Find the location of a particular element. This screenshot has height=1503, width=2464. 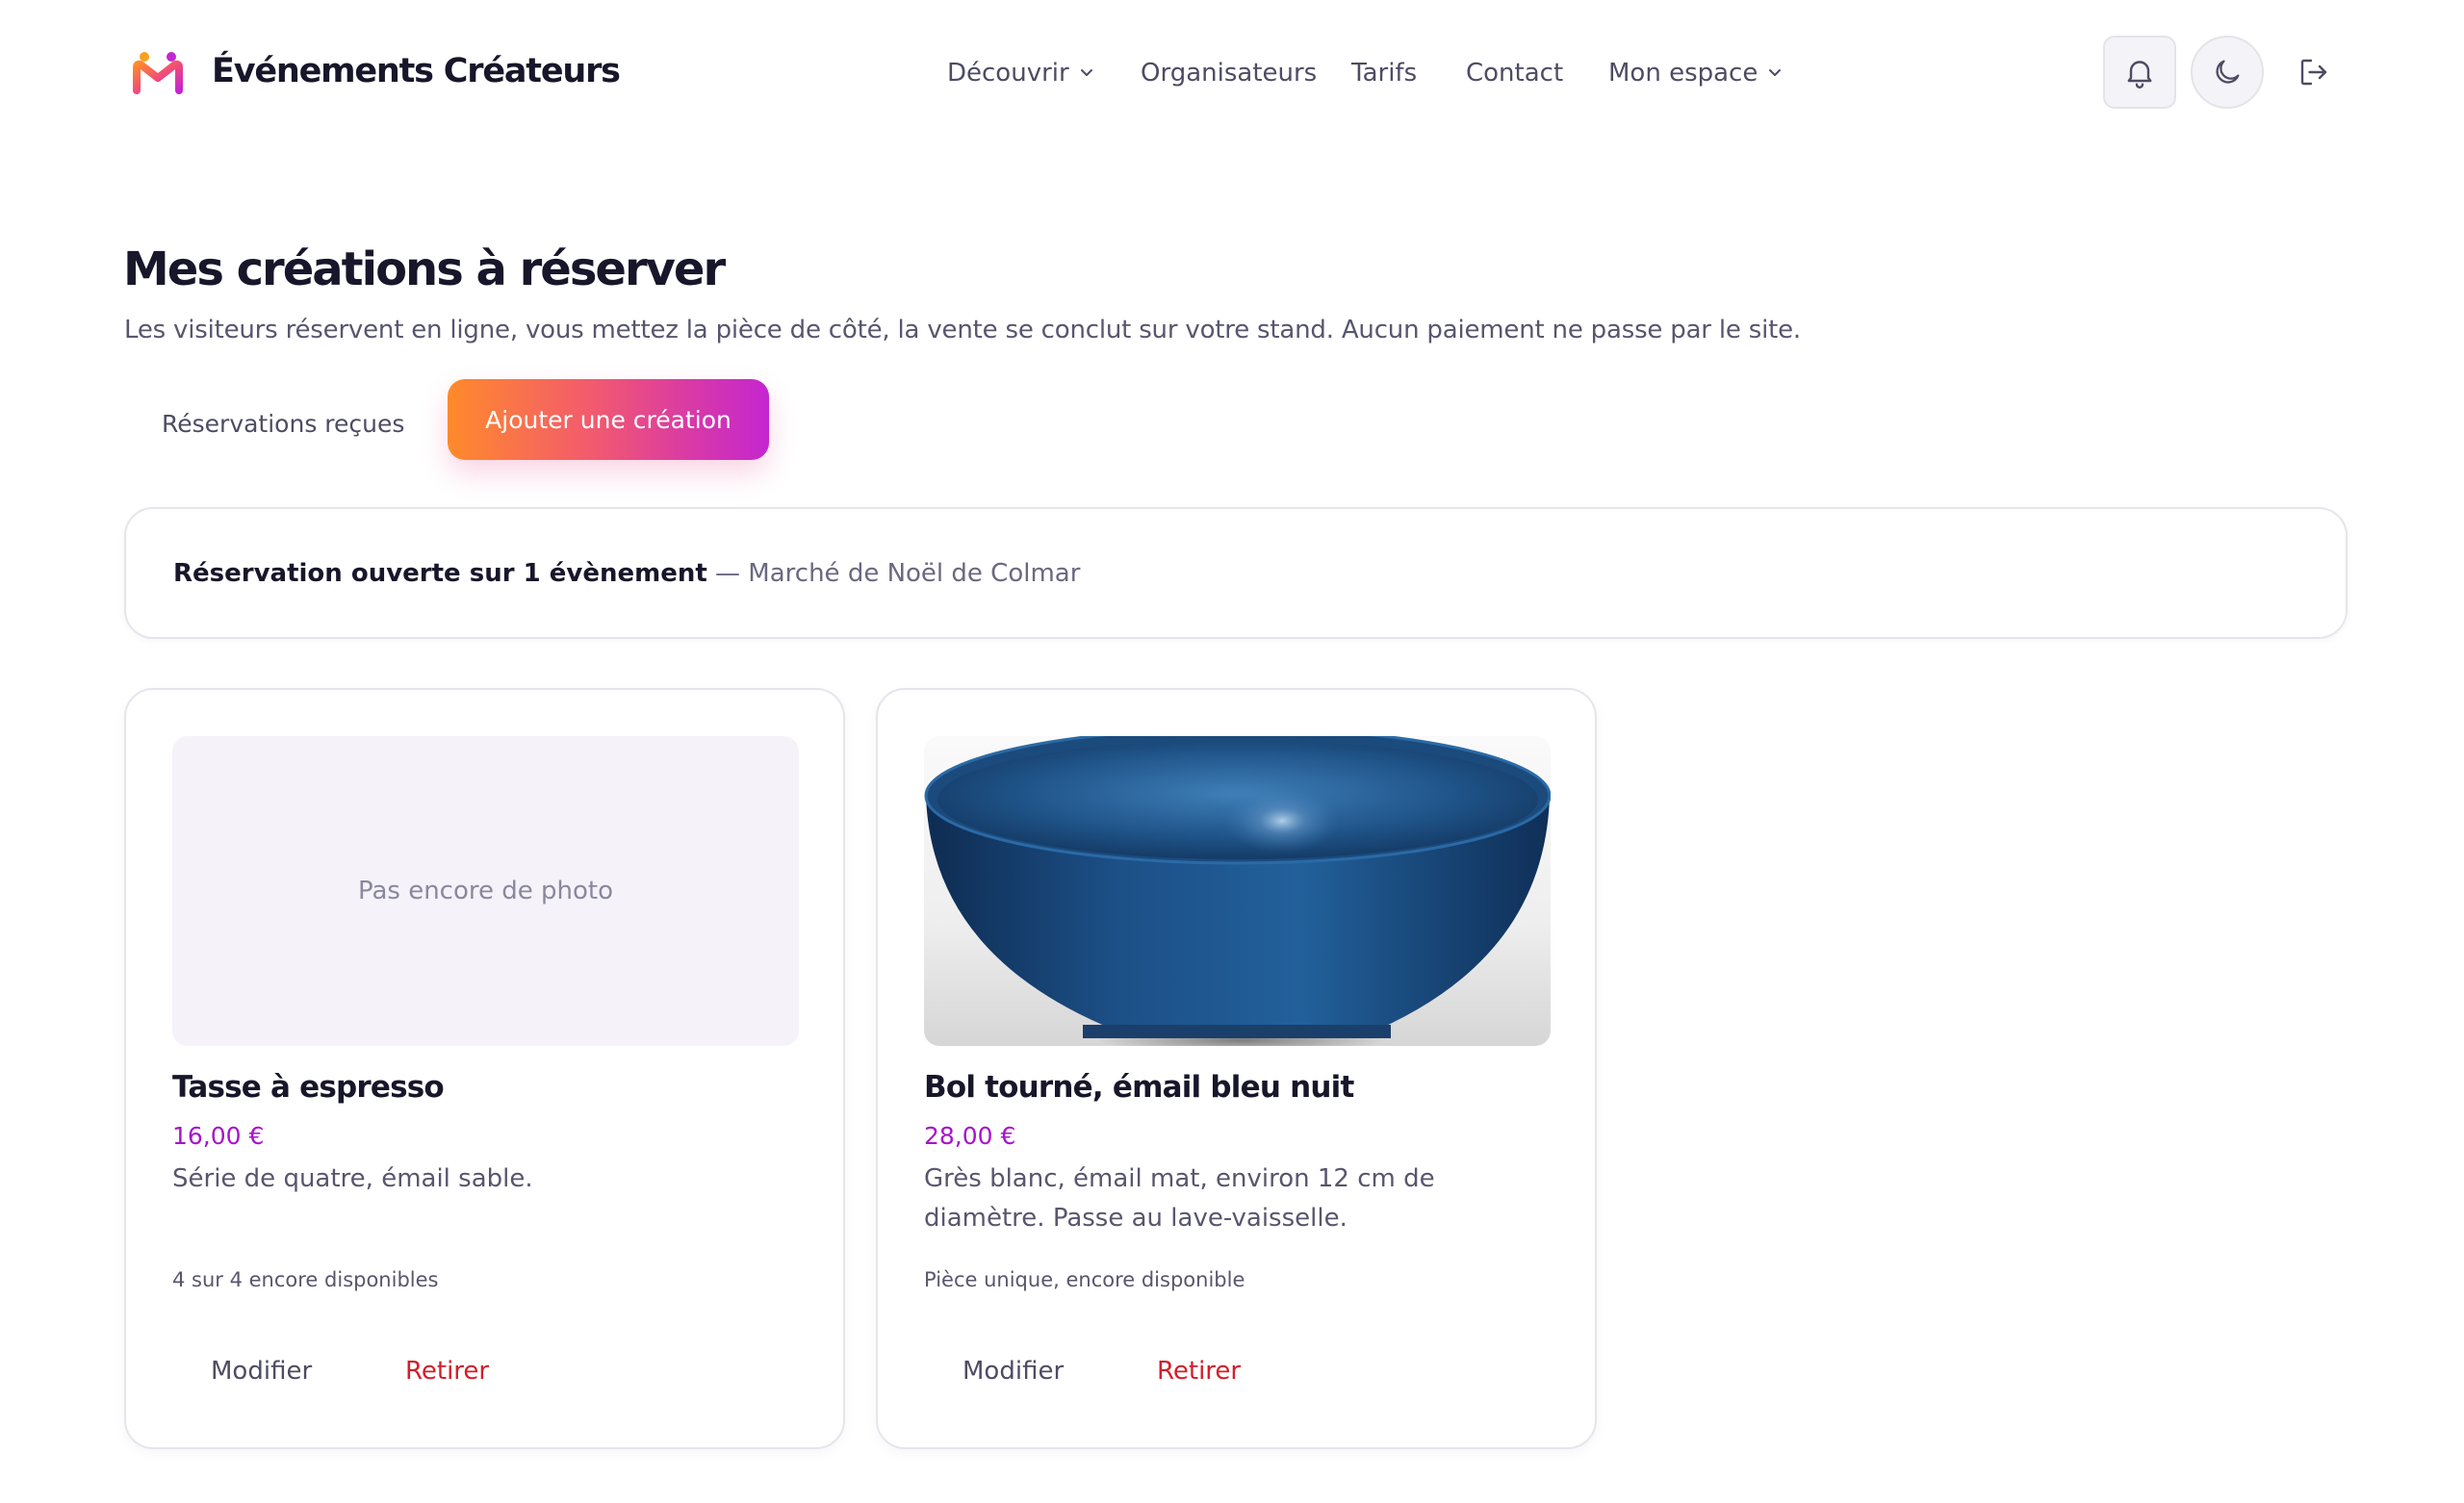

add-creation-button: Ajouter une création is located at coordinates (608, 419).